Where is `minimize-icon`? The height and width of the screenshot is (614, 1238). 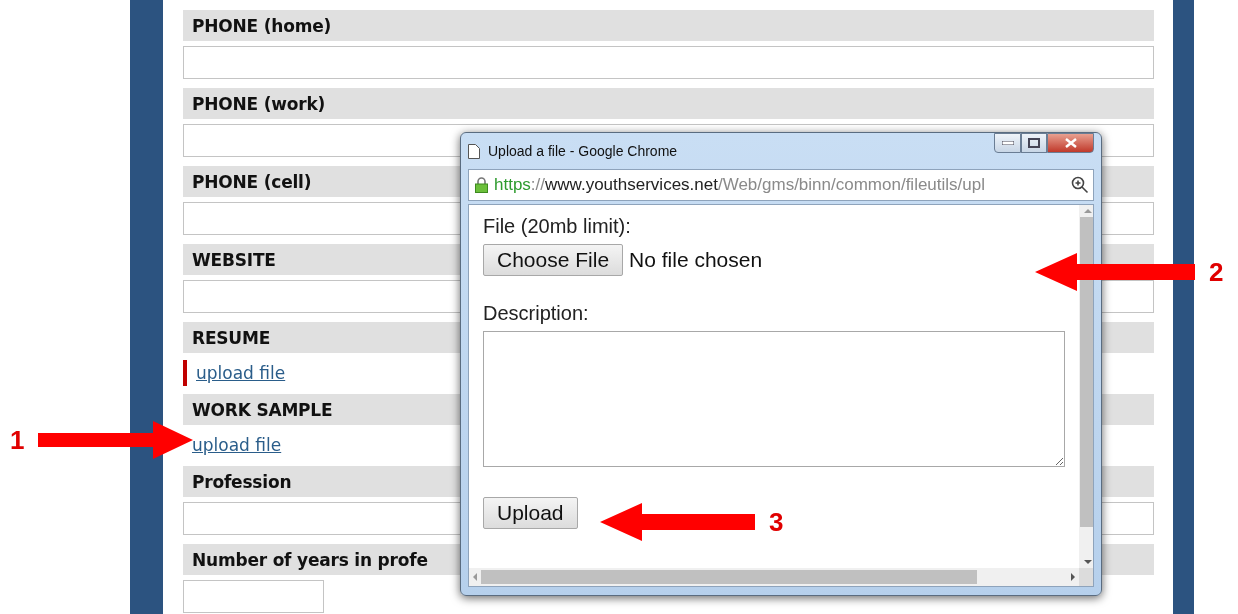
minimize-icon is located at coordinates (1007, 143).